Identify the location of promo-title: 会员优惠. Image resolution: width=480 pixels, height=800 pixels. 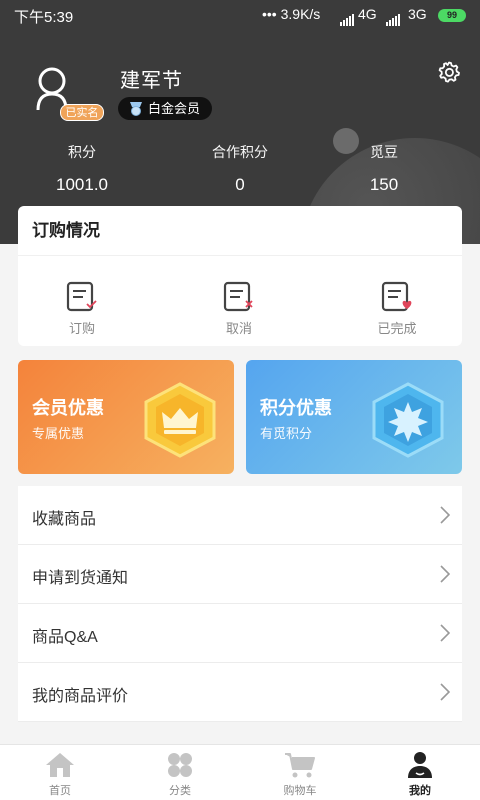
(68, 408).